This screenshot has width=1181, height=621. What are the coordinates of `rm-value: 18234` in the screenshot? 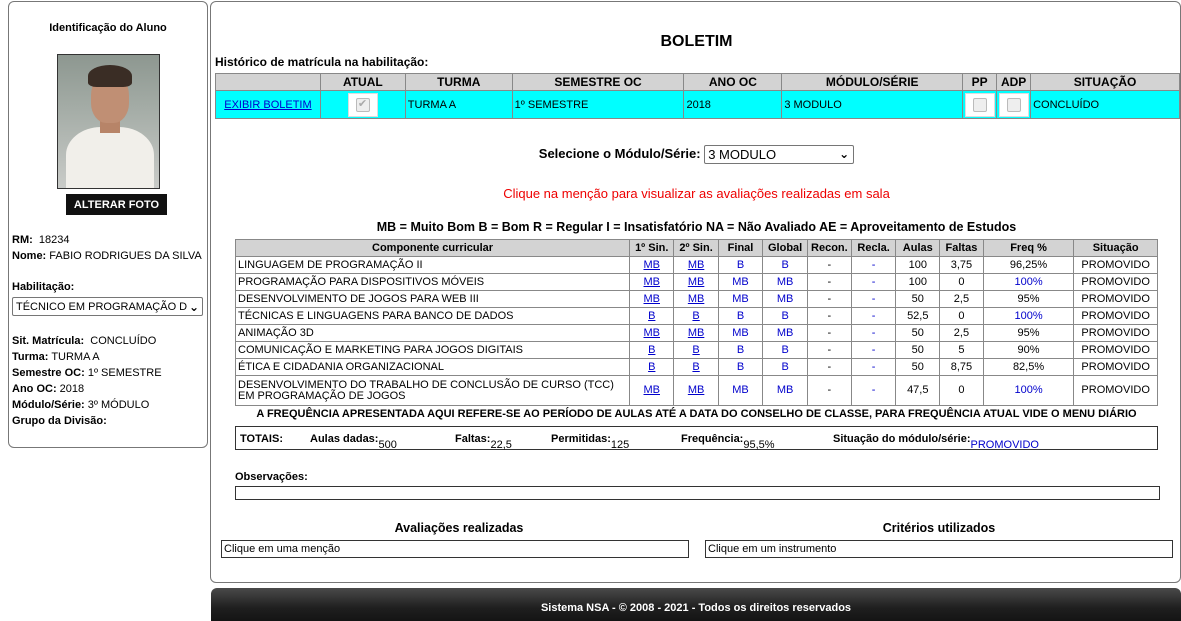 It's located at (54, 240).